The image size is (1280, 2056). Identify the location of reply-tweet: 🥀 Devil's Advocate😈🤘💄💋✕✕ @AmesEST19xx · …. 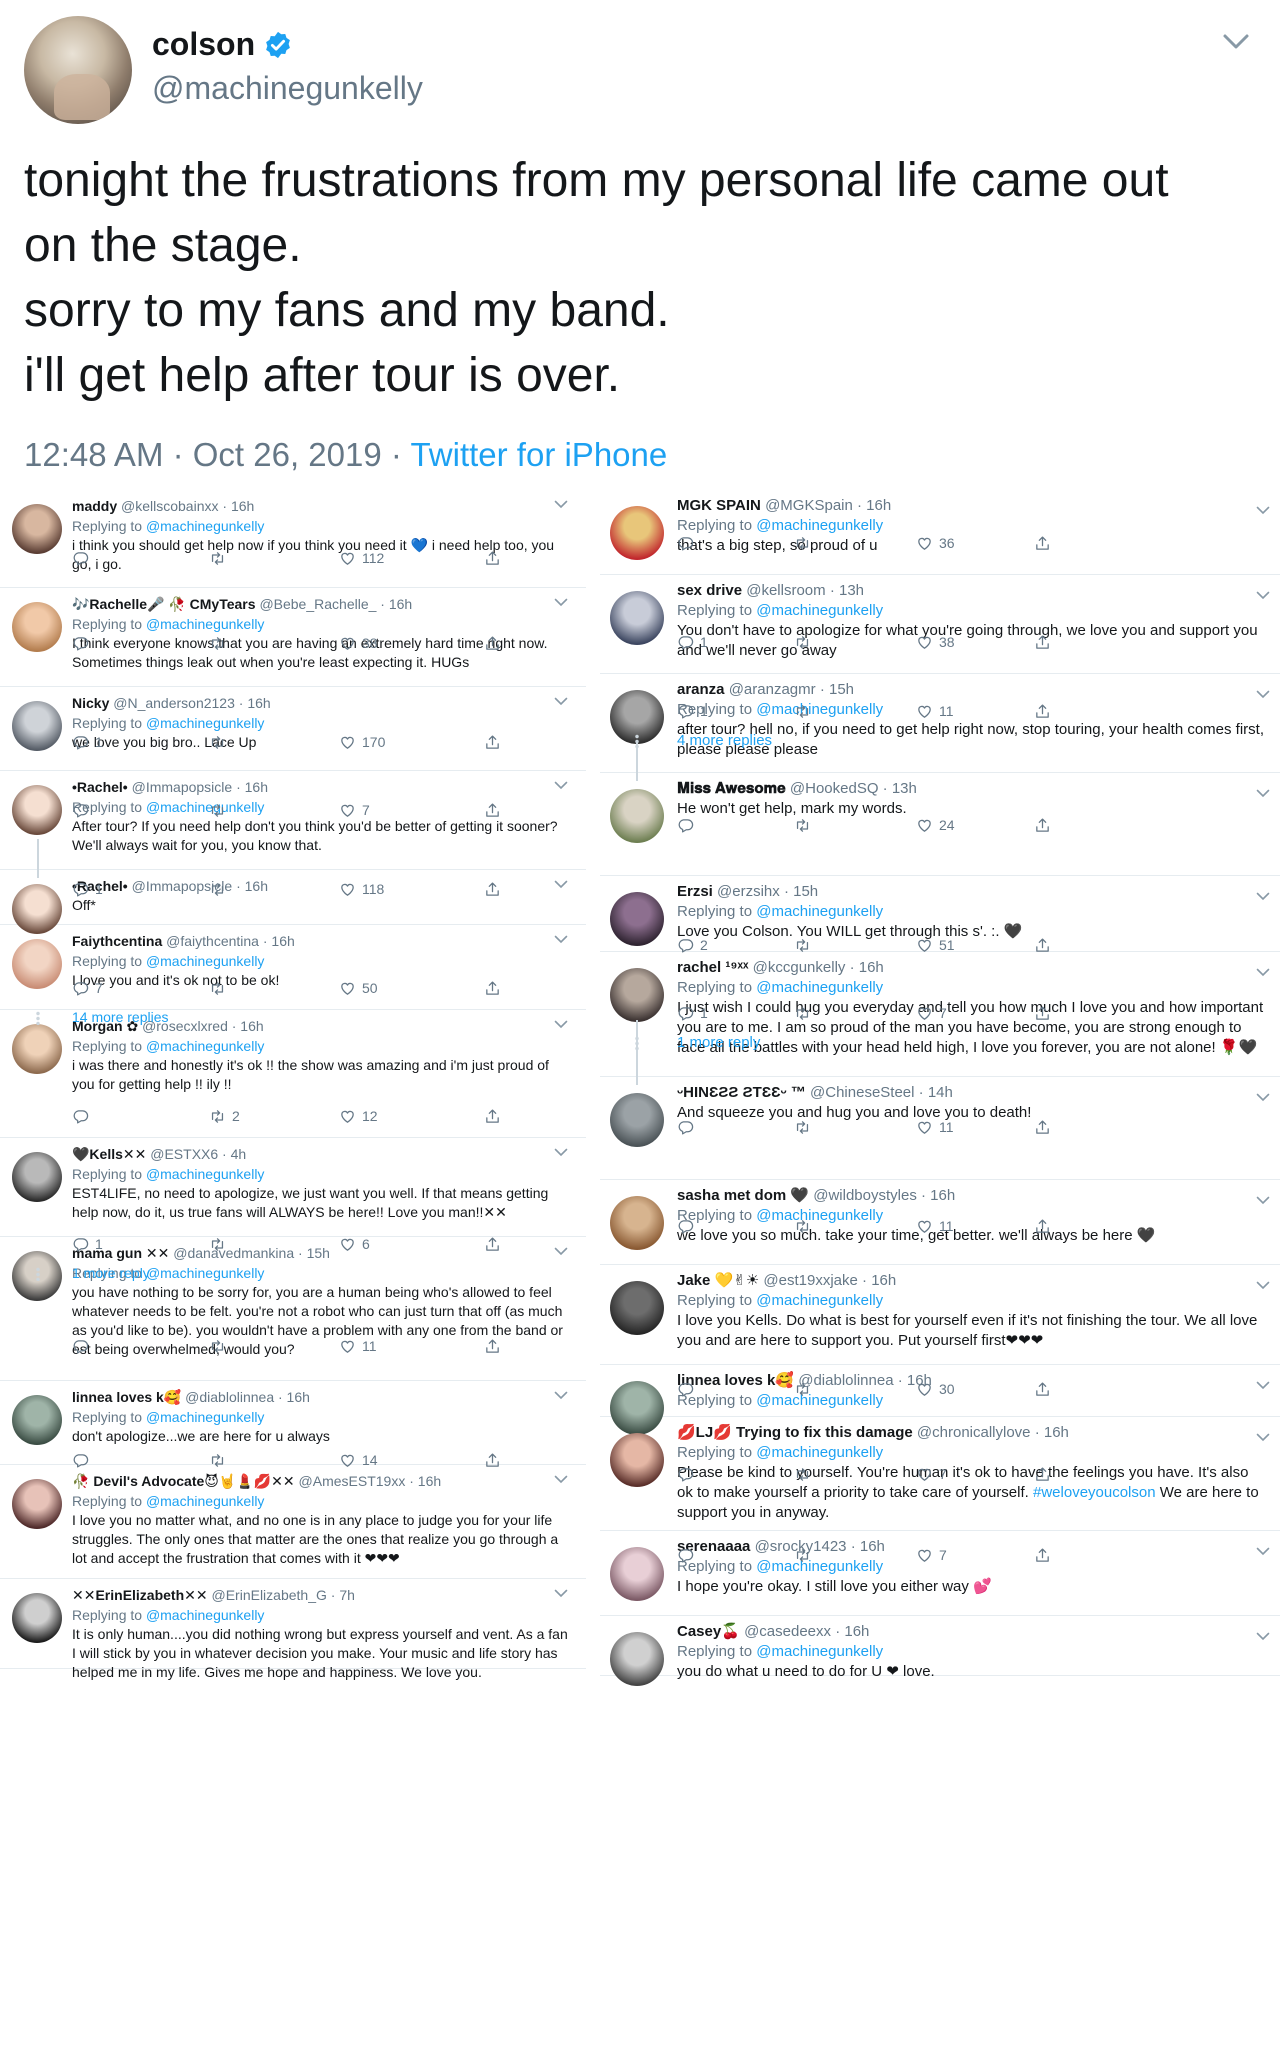
(293, 1522).